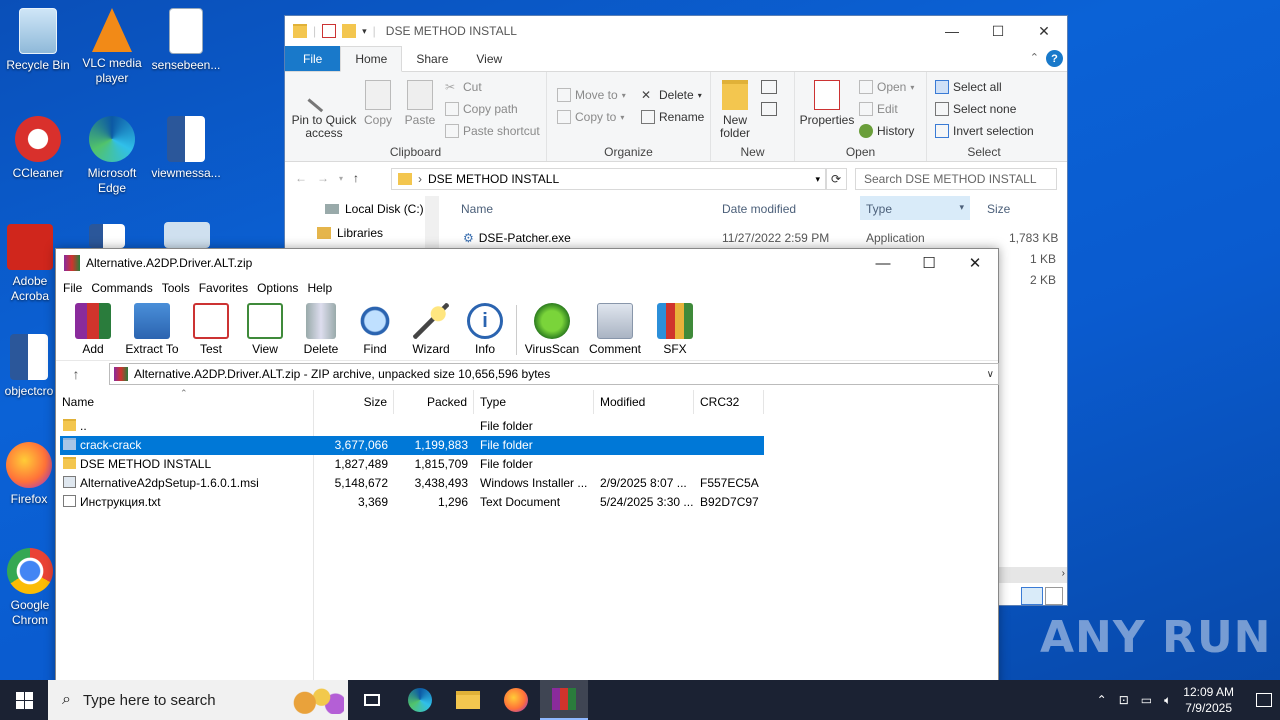 The width and height of the screenshot is (1280, 720). Describe the element at coordinates (76, 374) in the screenshot. I see `up-one-level-icon: ↑` at that location.